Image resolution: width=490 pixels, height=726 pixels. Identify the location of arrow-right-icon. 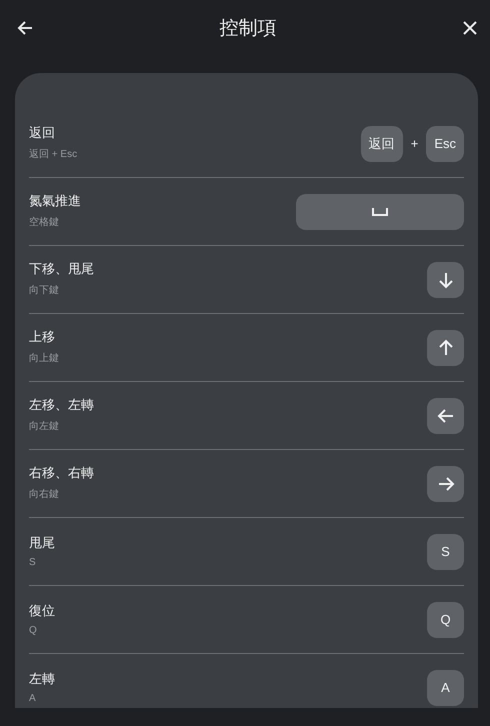
(445, 483).